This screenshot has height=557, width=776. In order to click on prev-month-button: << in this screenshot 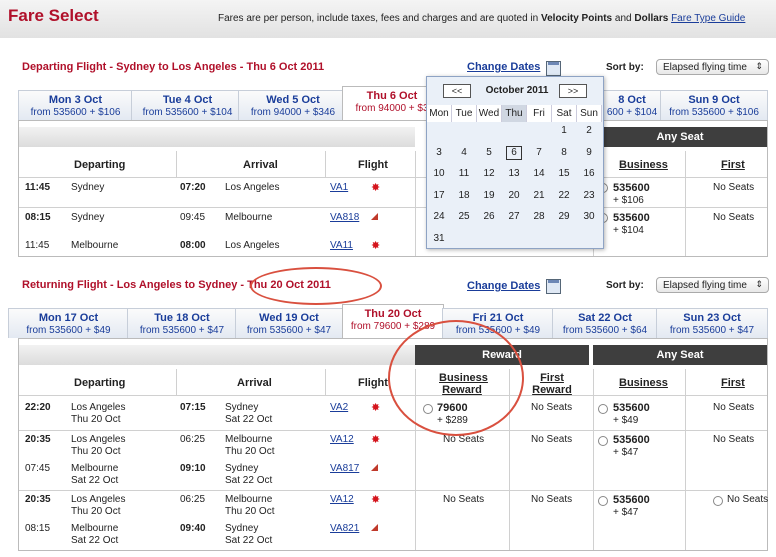, I will do `click(457, 91)`.